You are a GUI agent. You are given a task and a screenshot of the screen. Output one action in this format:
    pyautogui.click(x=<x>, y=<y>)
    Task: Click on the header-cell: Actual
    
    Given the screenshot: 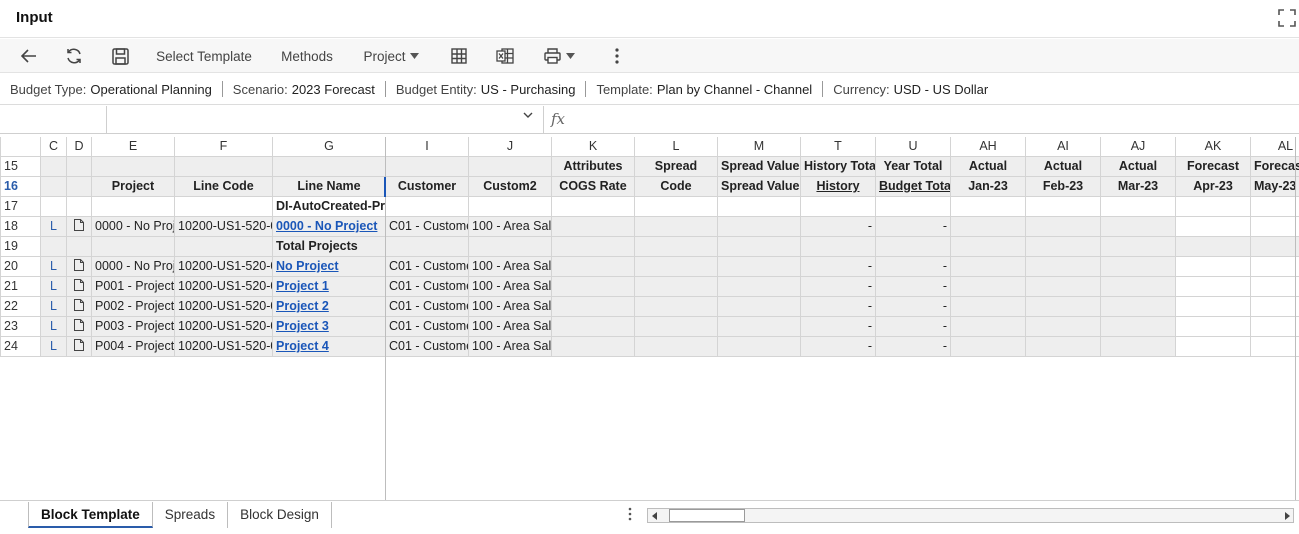 What is the action you would take?
    pyautogui.click(x=988, y=166)
    